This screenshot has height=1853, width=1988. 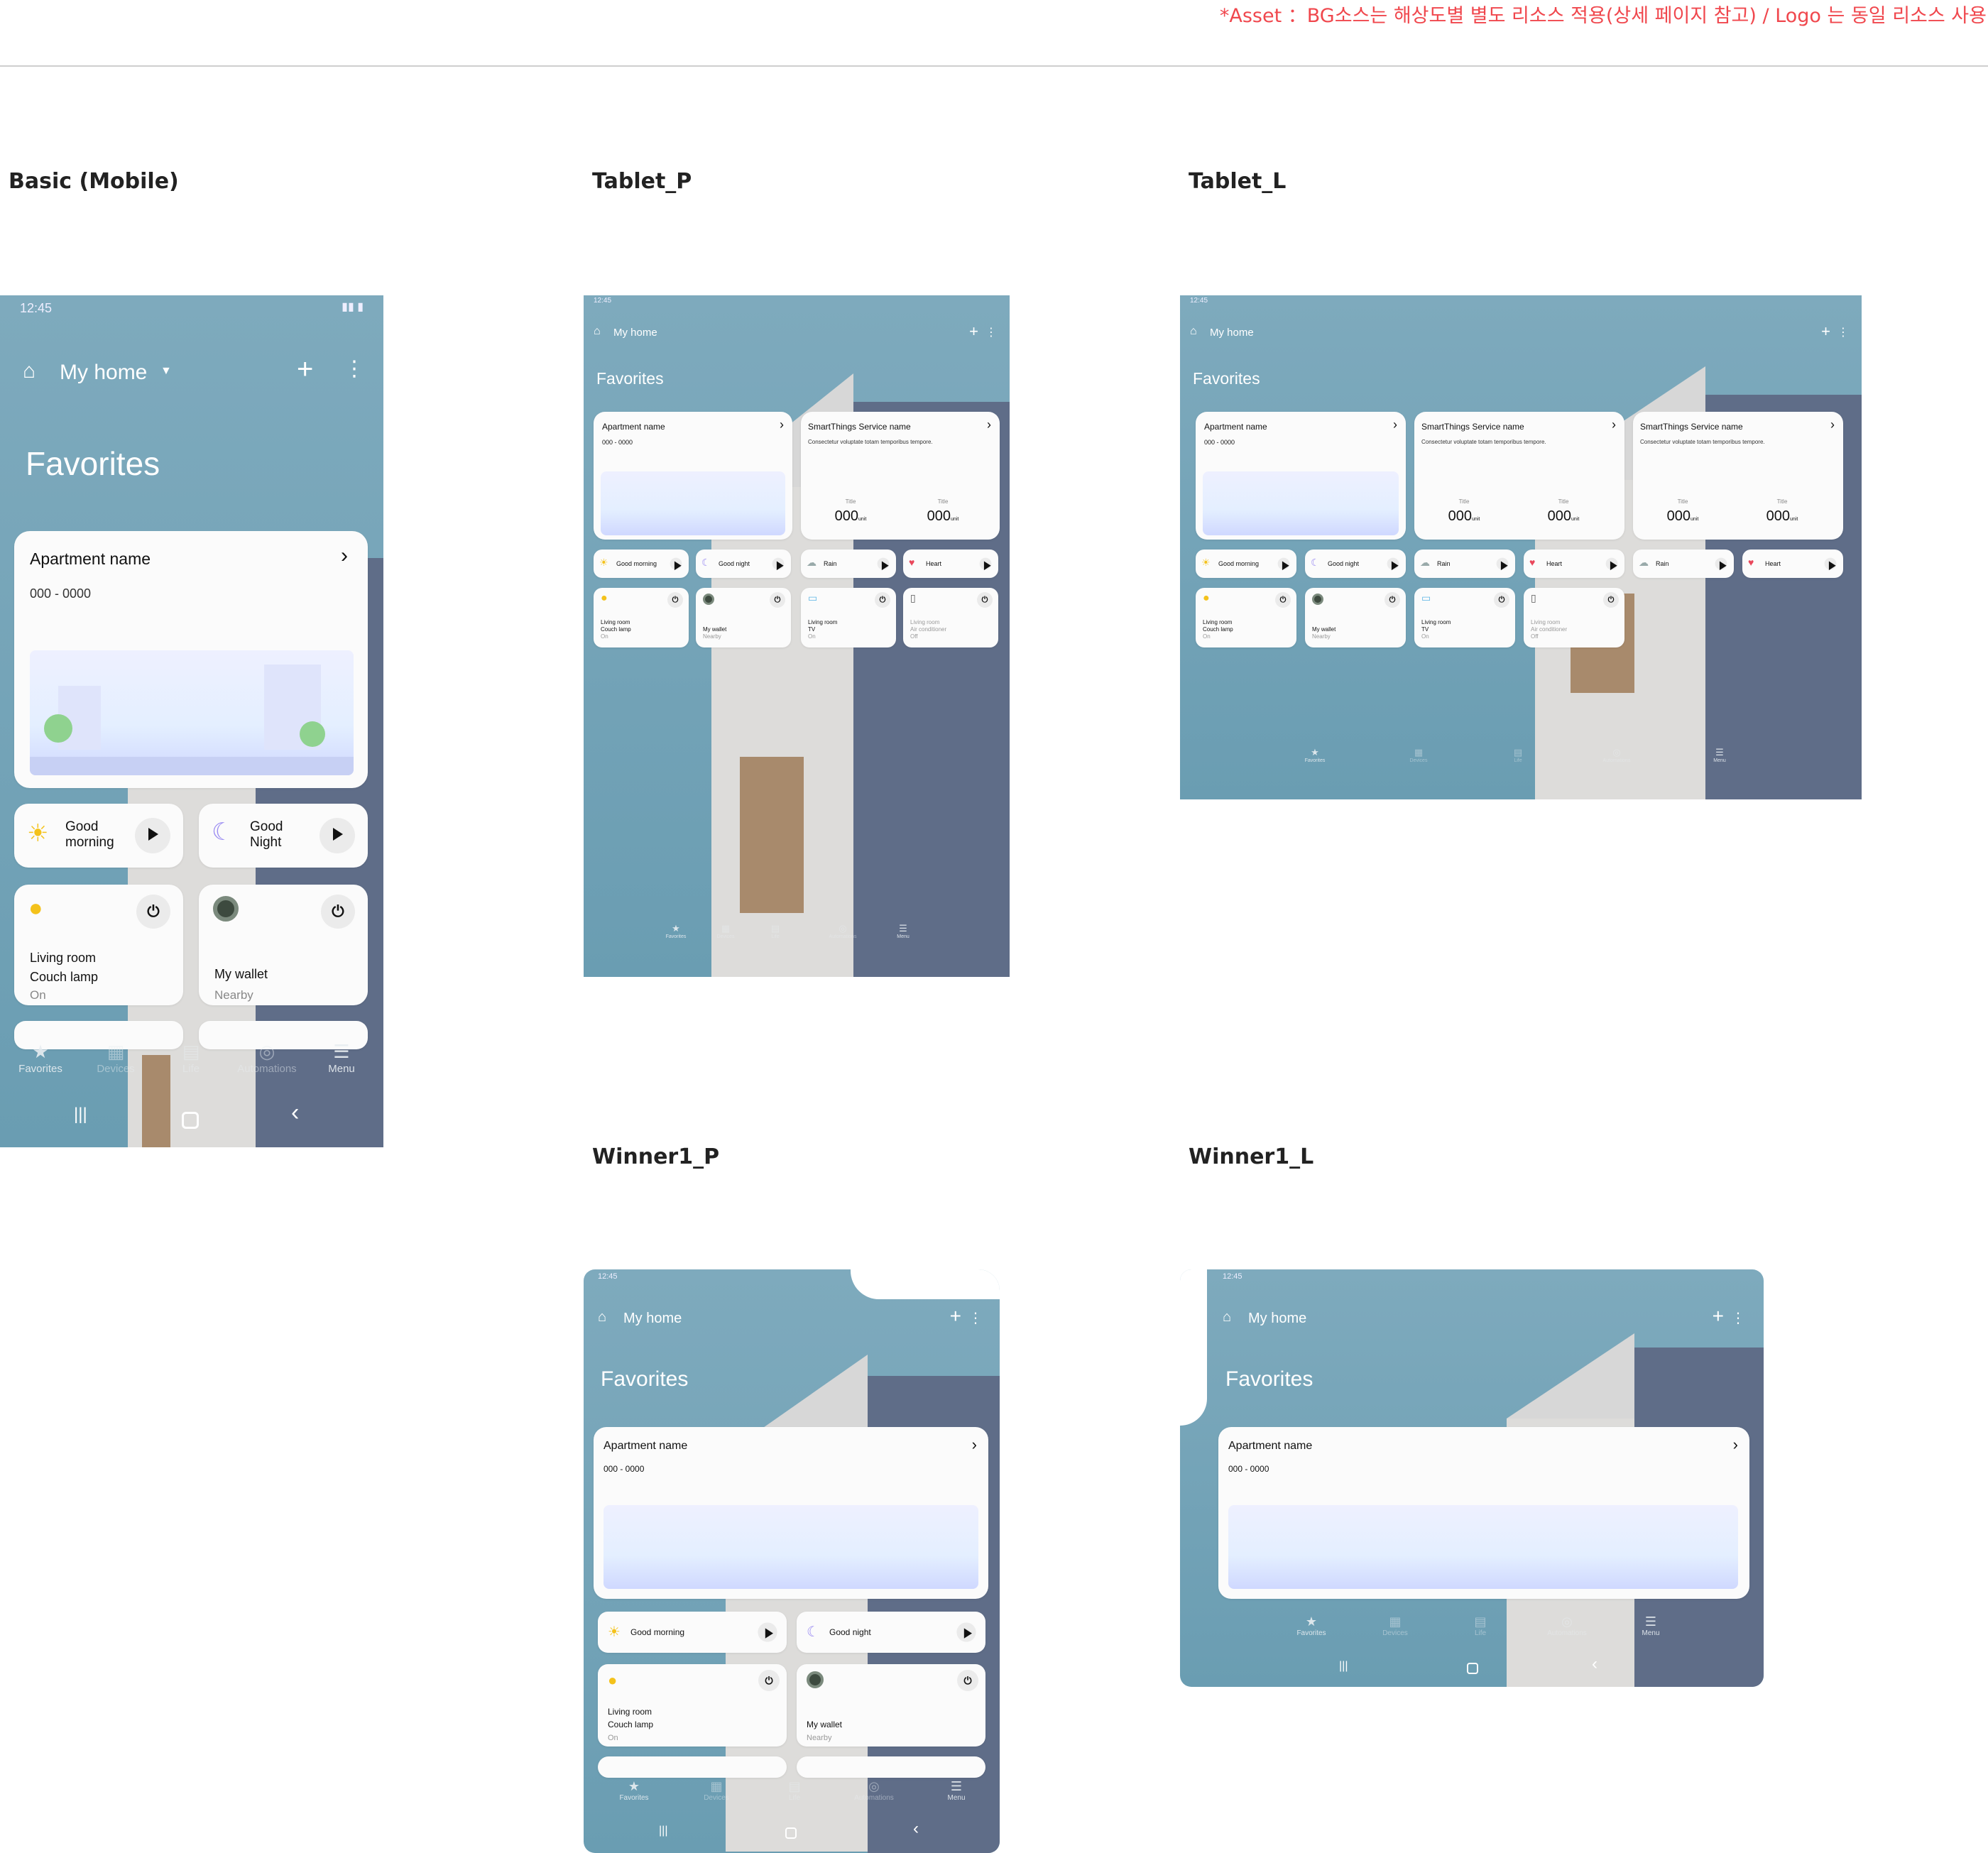 What do you see at coordinates (283, 836) in the screenshot?
I see `scene-good-night: ☾ Good Night` at bounding box center [283, 836].